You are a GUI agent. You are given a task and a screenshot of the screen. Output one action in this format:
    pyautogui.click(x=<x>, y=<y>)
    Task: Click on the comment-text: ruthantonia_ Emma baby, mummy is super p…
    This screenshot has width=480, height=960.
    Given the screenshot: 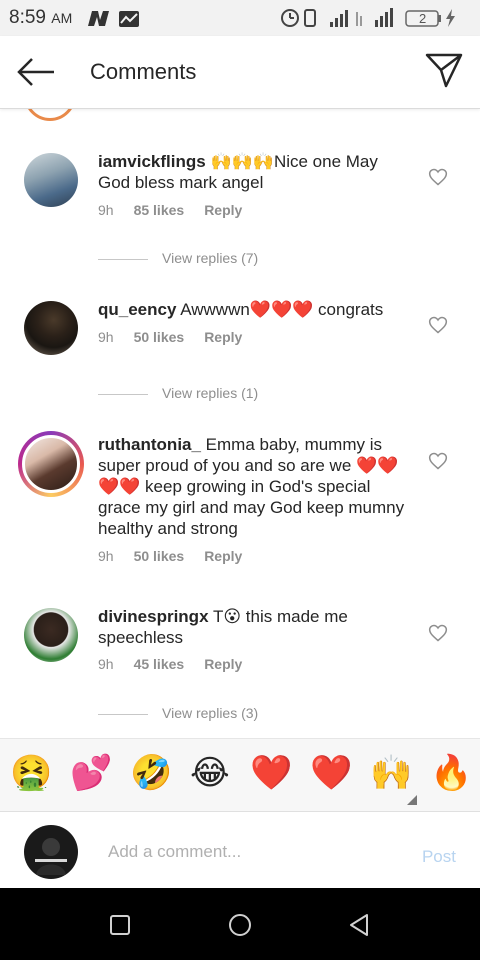 What is the action you would take?
    pyautogui.click(x=253, y=486)
    